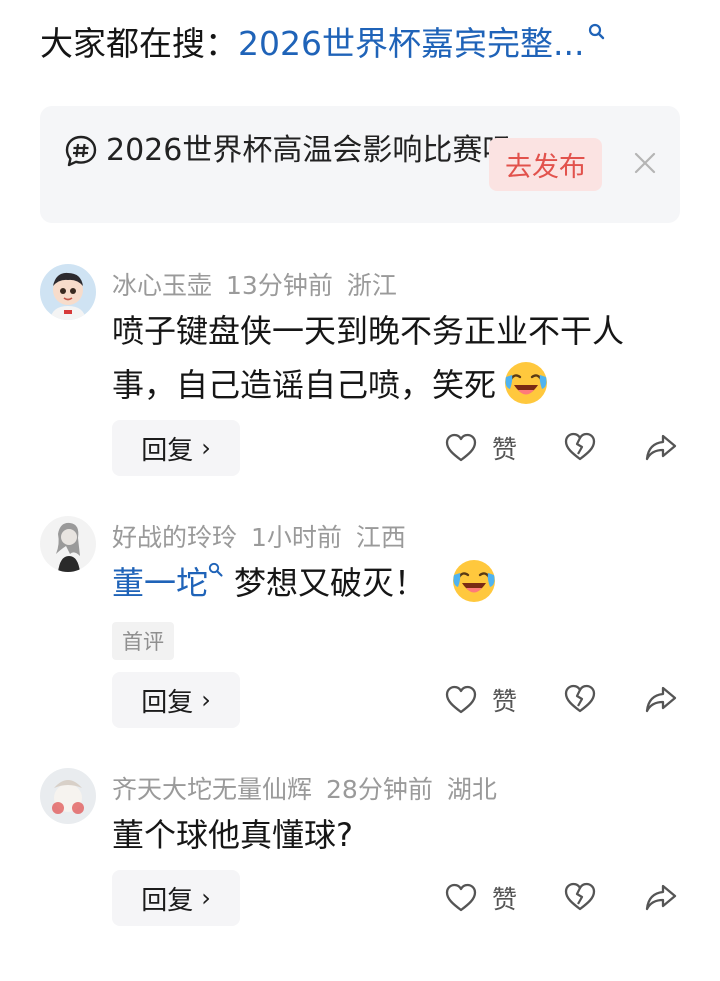 This screenshot has height=981, width=720. I want to click on comment-text: 喷子键盘侠一天到晚不务正业不干人事，自己造谣自己喷，笑死, so click(392, 358).